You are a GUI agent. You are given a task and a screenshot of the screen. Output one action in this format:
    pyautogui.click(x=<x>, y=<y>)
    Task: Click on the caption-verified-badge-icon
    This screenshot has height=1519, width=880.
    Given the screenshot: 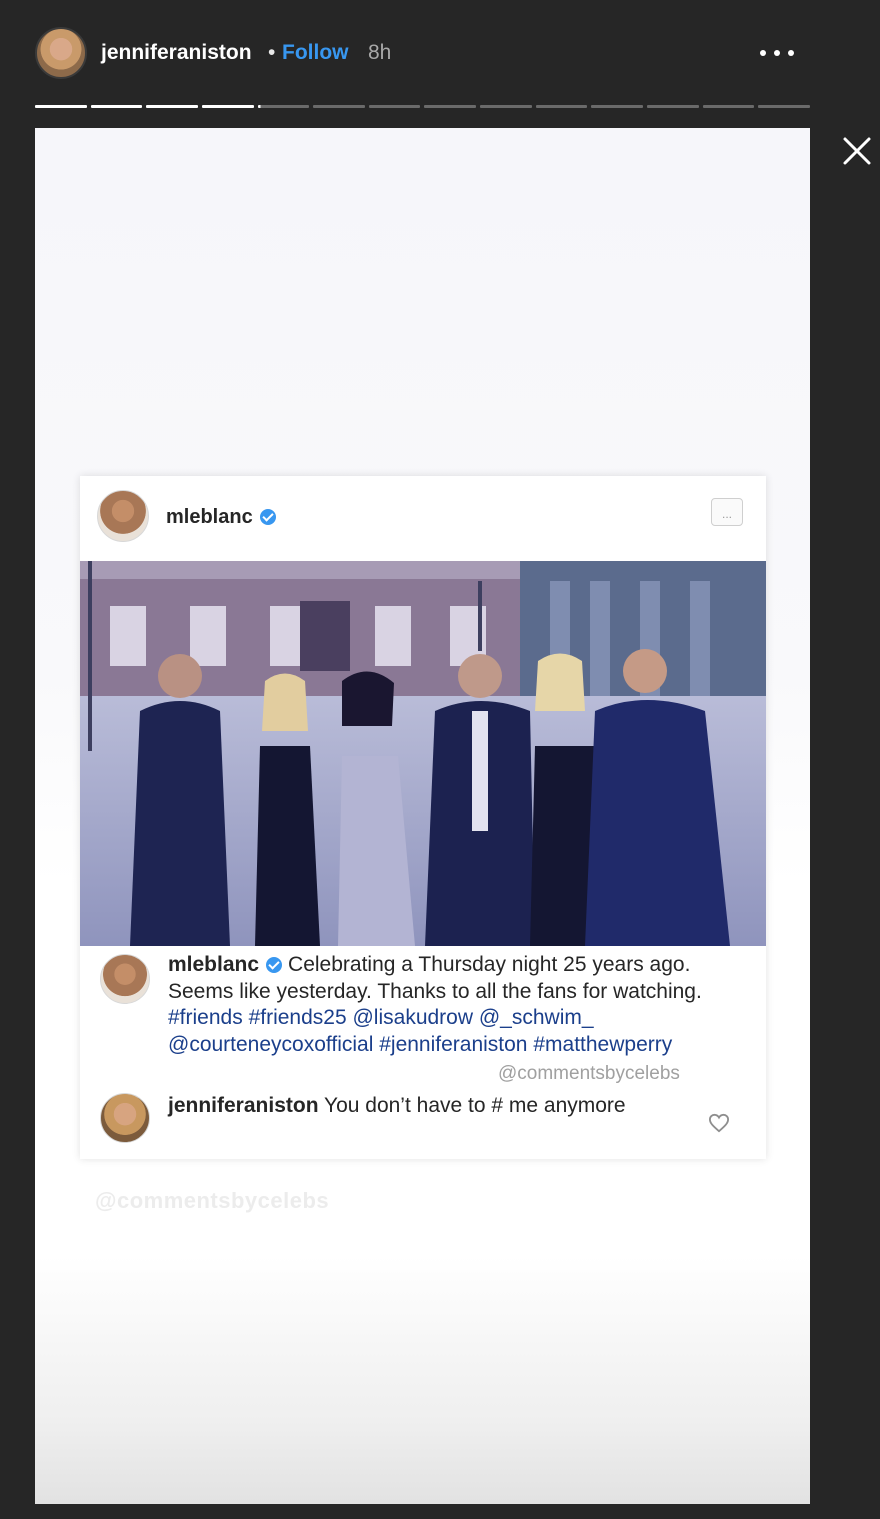 What is the action you would take?
    pyautogui.click(x=274, y=965)
    